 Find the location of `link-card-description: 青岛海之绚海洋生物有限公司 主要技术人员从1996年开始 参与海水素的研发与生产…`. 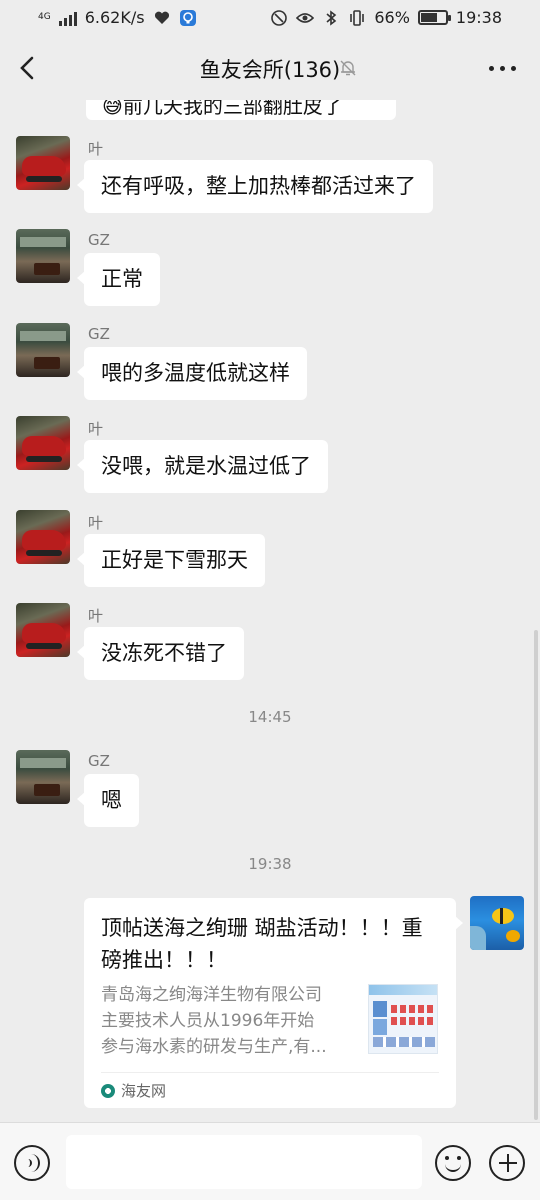

link-card-description: 青岛海之绚海洋生物有限公司 主要技术人员从1996年开始 参与海水素的研发与生产… is located at coordinates (228, 1021).